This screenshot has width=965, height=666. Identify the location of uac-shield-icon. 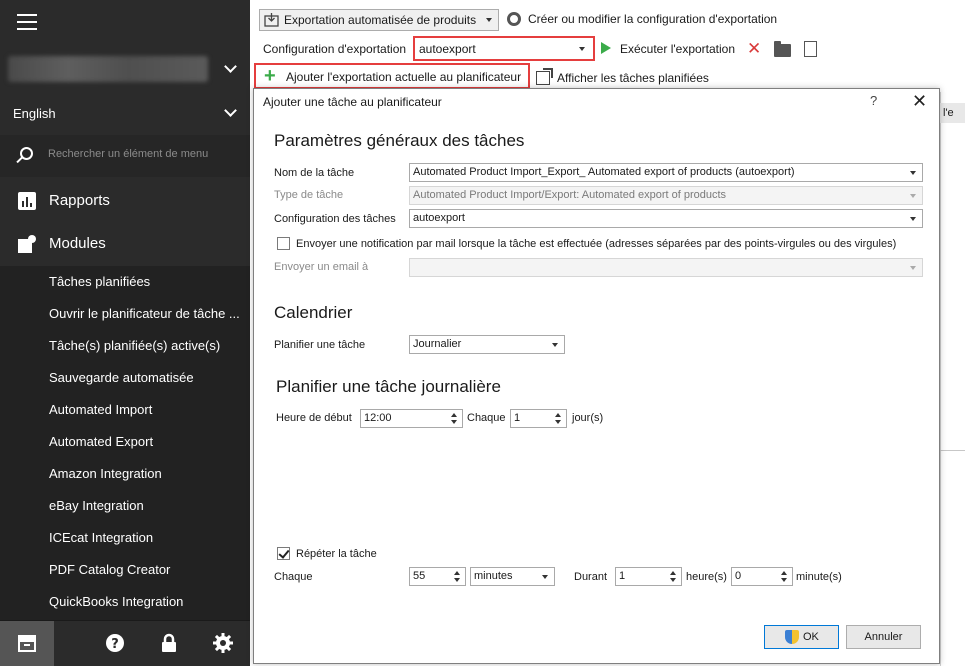
(792, 637).